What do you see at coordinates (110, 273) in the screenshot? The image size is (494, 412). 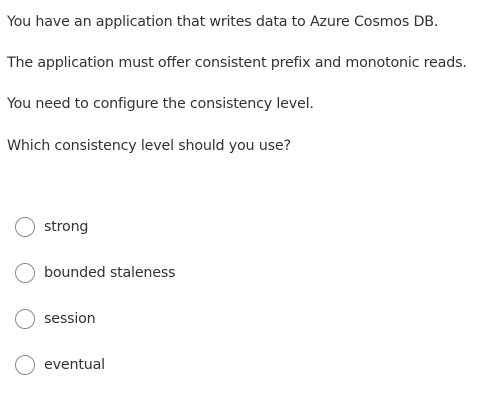 I see `option-label: bounded staleness` at bounding box center [110, 273].